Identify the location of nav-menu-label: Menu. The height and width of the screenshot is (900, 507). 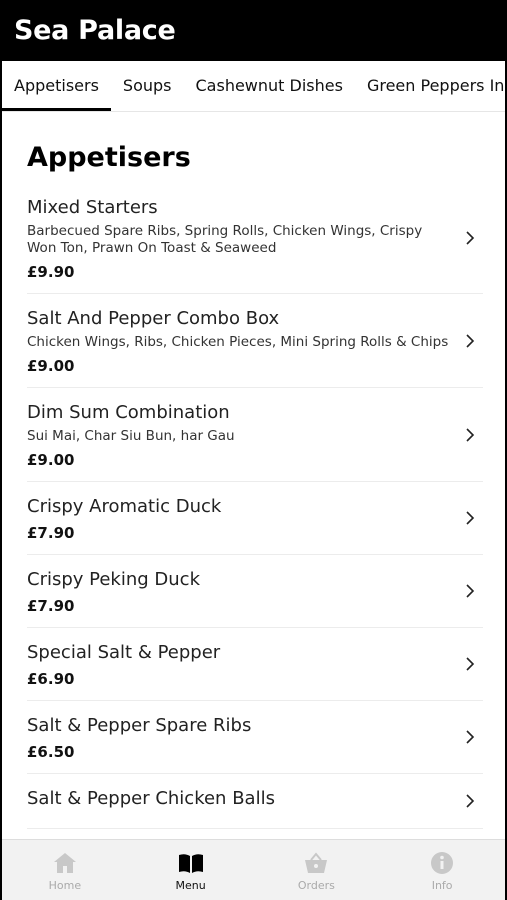
(190, 885).